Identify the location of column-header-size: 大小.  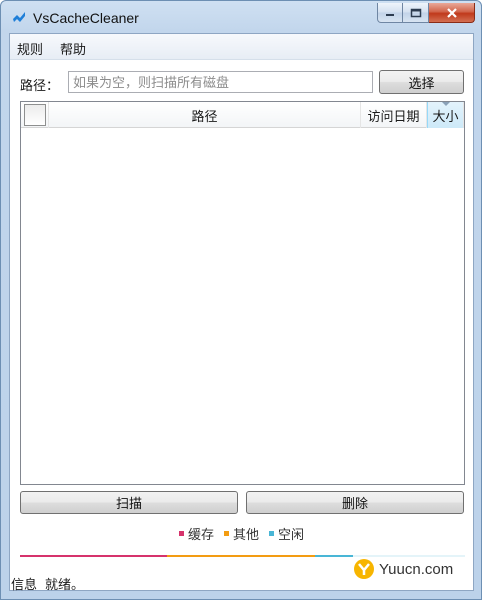
(445, 115).